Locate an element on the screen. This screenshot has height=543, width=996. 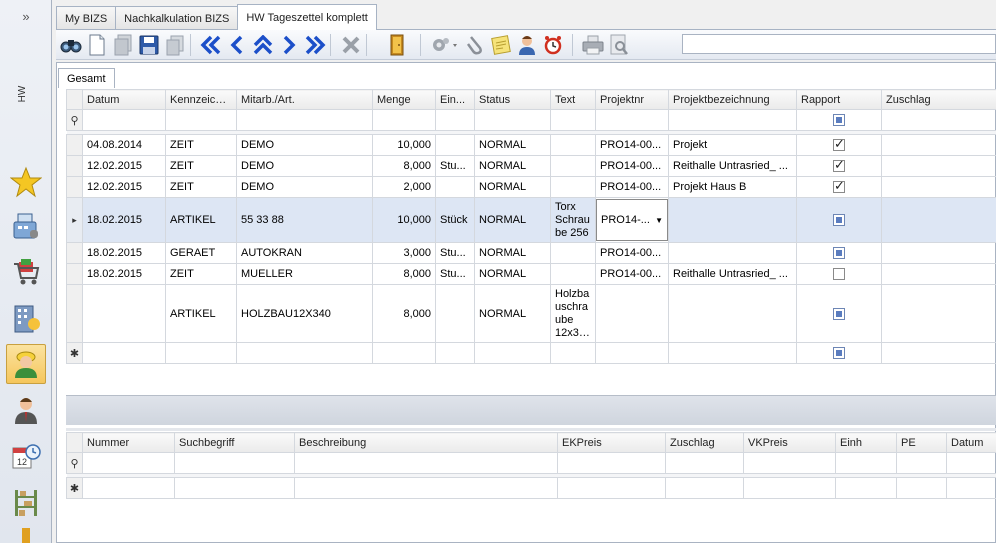
cell-projektbezeichnung is located at coordinates (732, 253).